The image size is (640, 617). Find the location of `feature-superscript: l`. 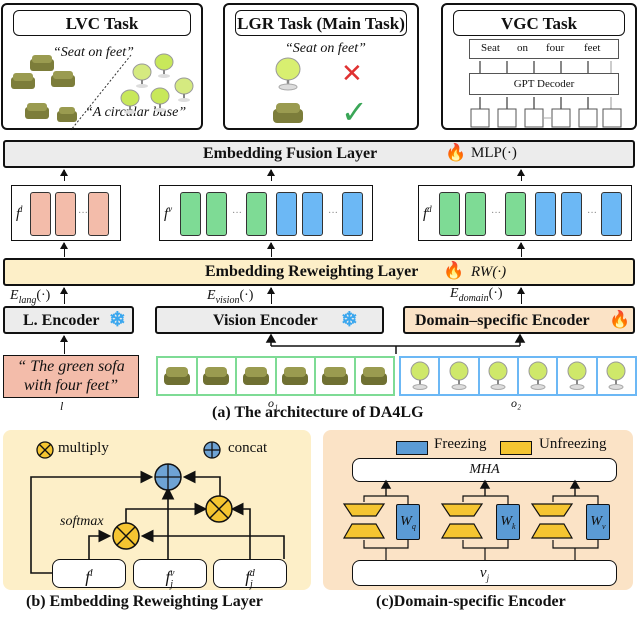

feature-superscript: l is located at coordinates (21, 209).